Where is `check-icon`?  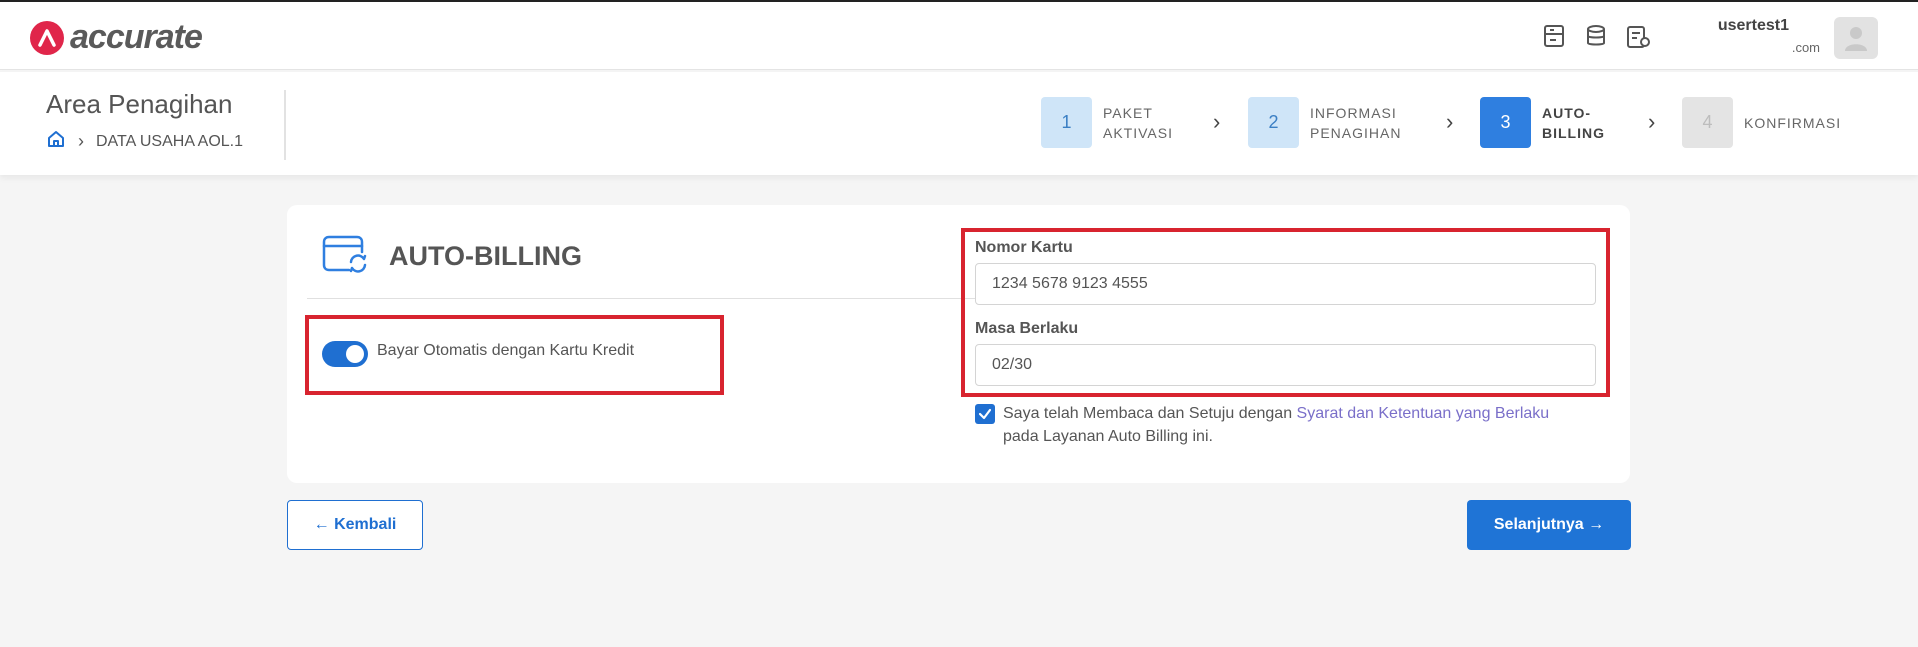
check-icon is located at coordinates (985, 414).